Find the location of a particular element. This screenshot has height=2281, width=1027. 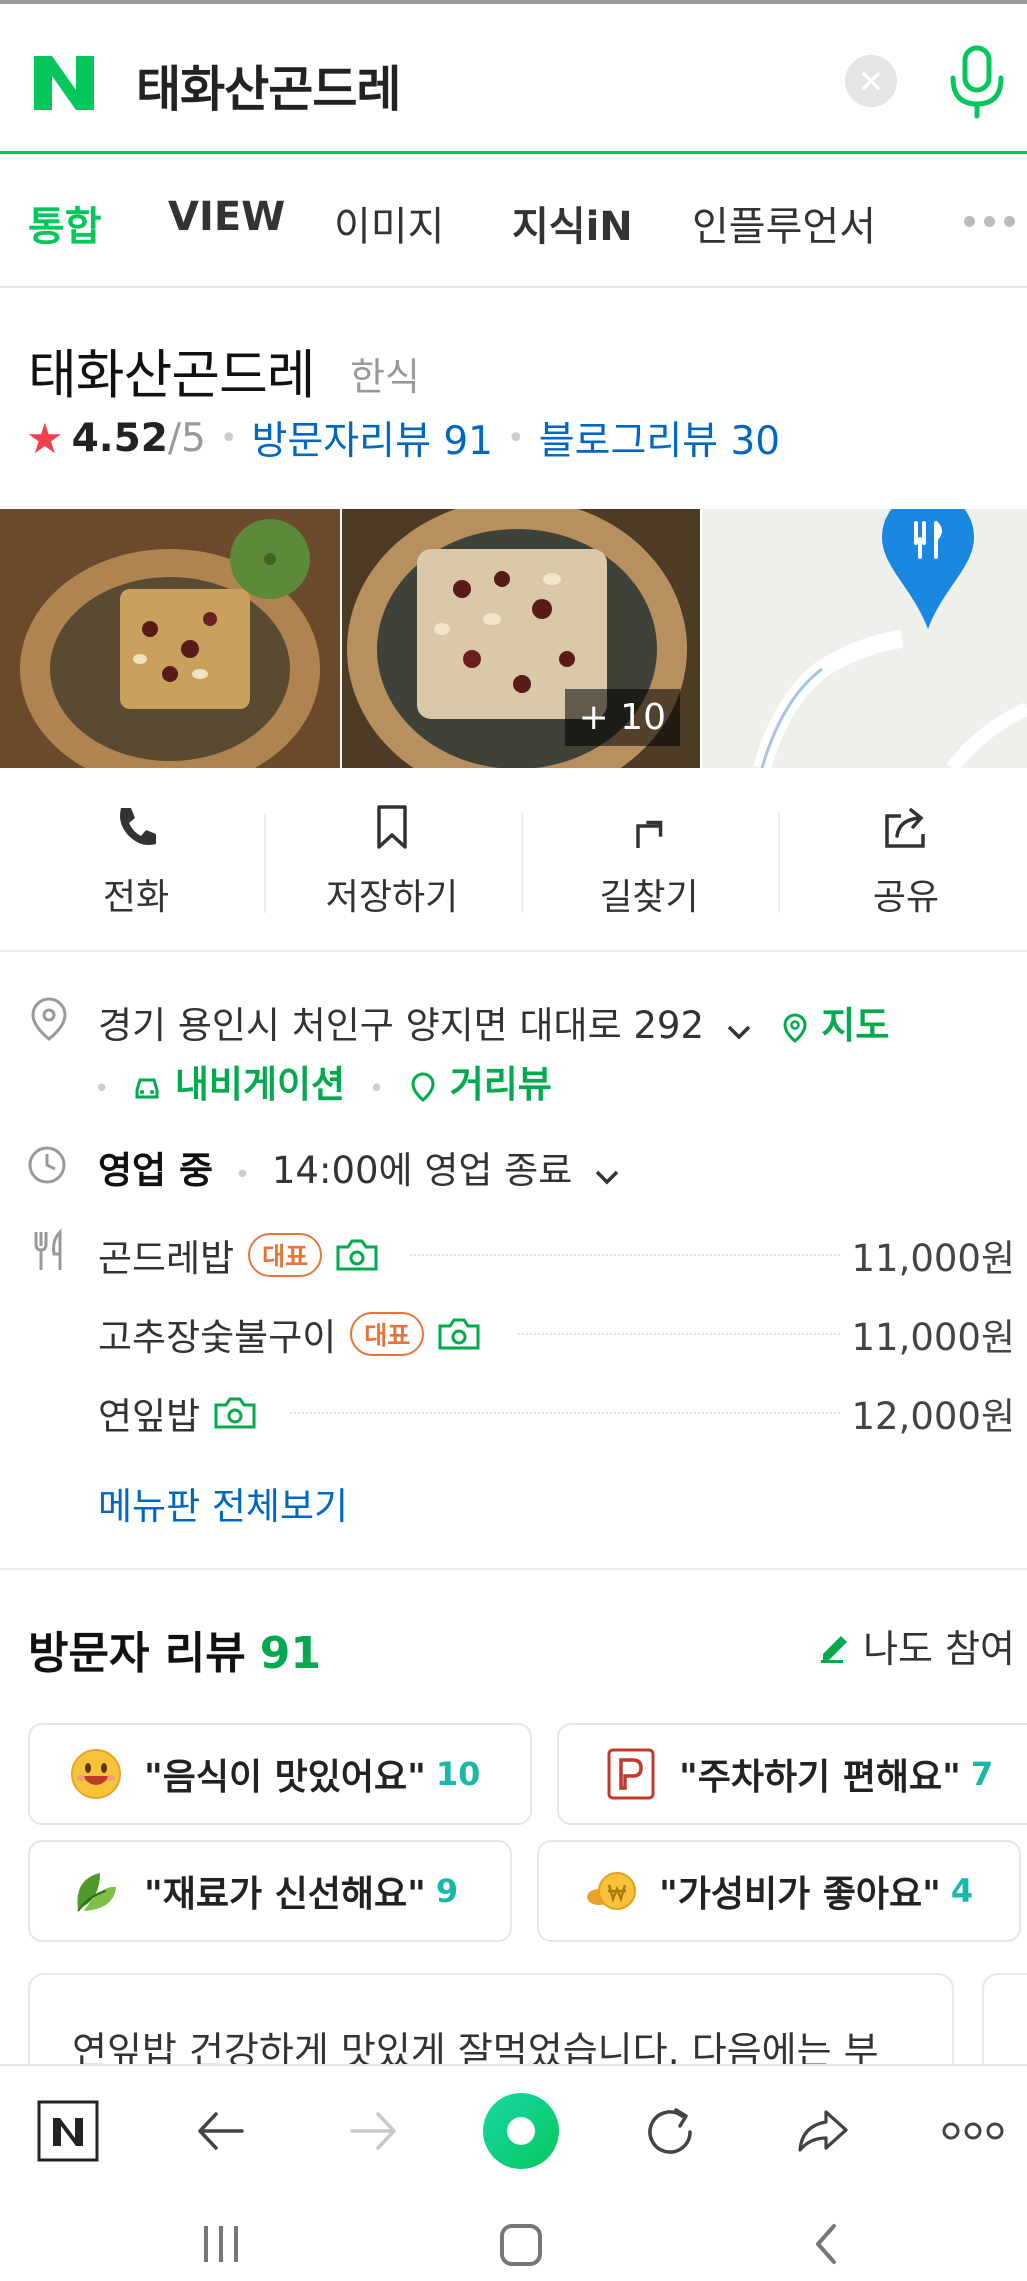

place-category: 한식 is located at coordinates (385, 377).